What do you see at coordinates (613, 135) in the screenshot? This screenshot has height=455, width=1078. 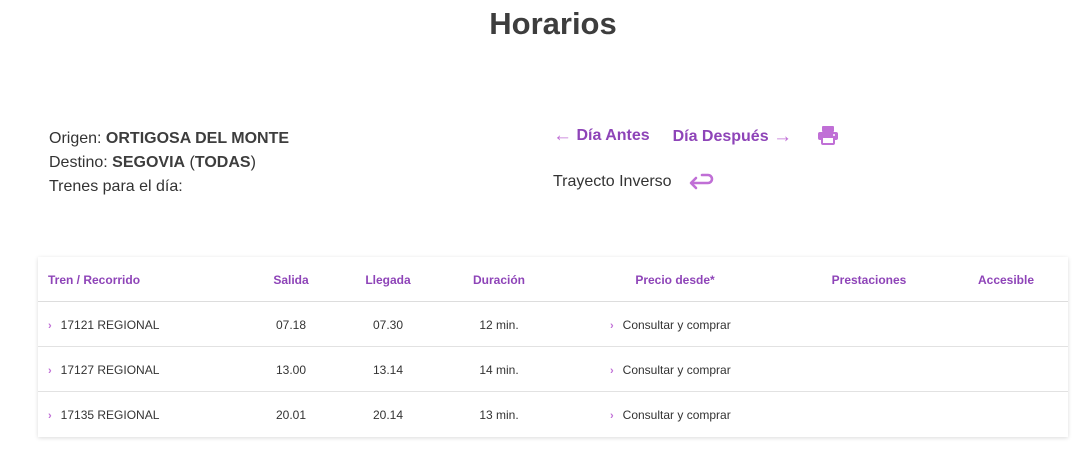 I see `previous-day-label: Día Antes` at bounding box center [613, 135].